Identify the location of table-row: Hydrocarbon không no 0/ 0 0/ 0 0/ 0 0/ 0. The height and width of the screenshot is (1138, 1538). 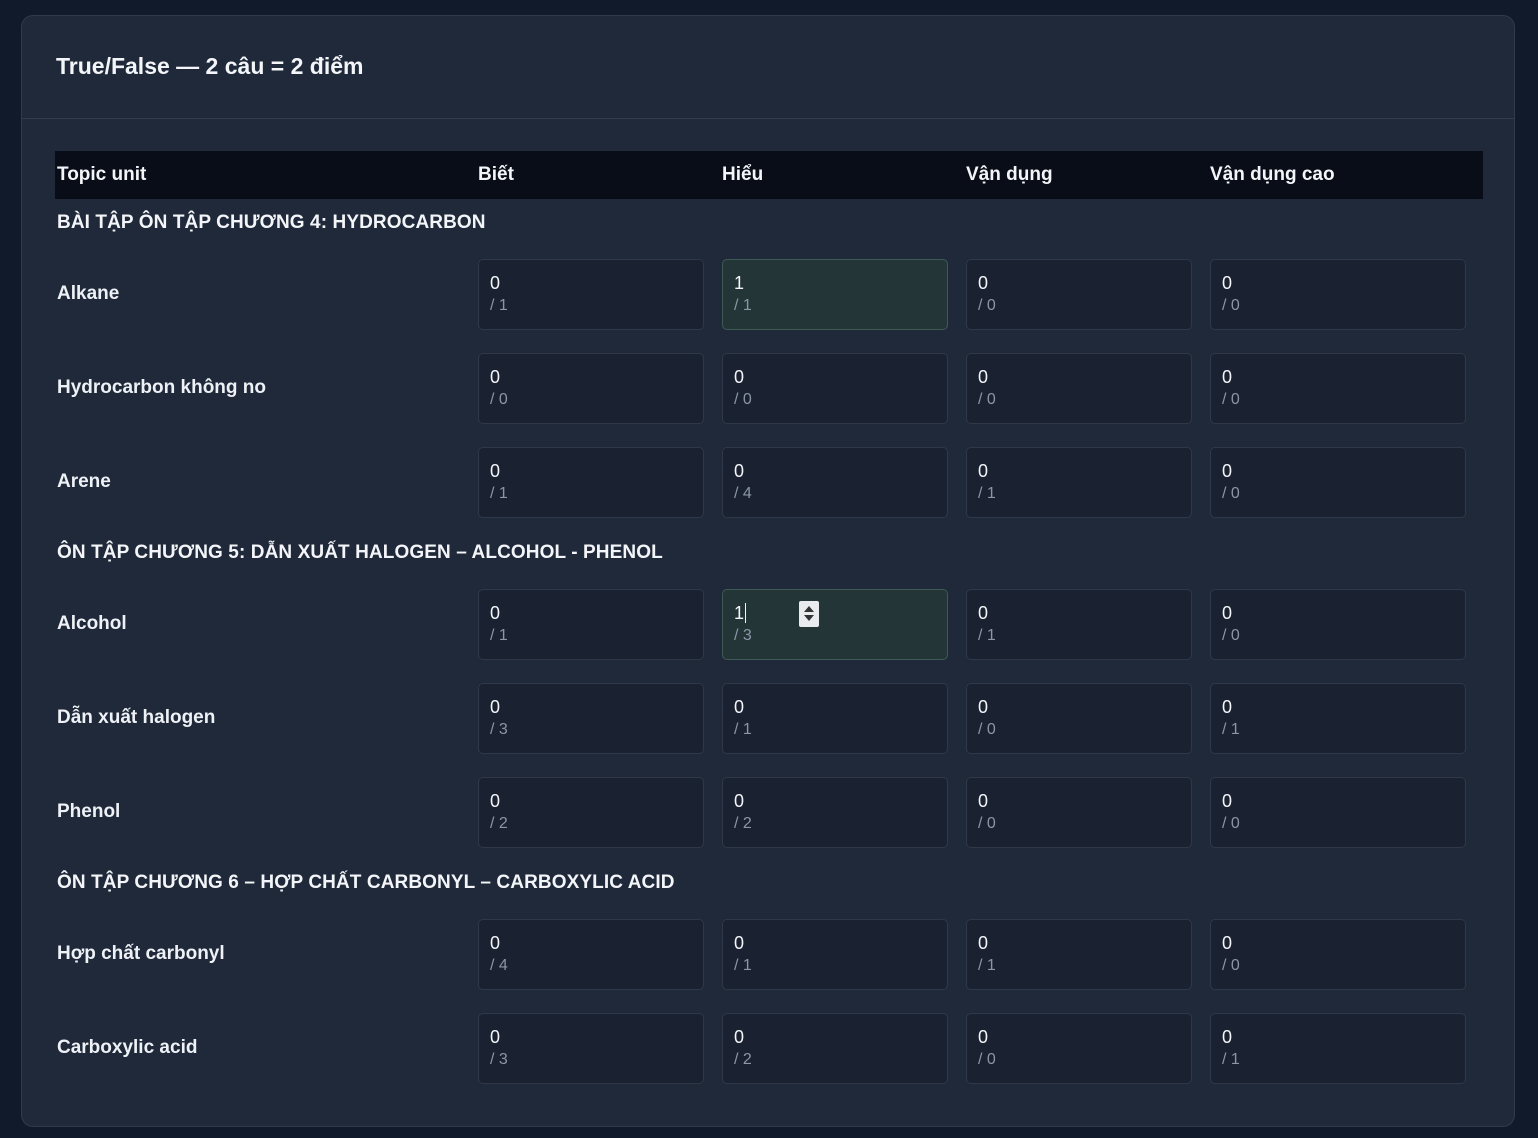
(769, 388).